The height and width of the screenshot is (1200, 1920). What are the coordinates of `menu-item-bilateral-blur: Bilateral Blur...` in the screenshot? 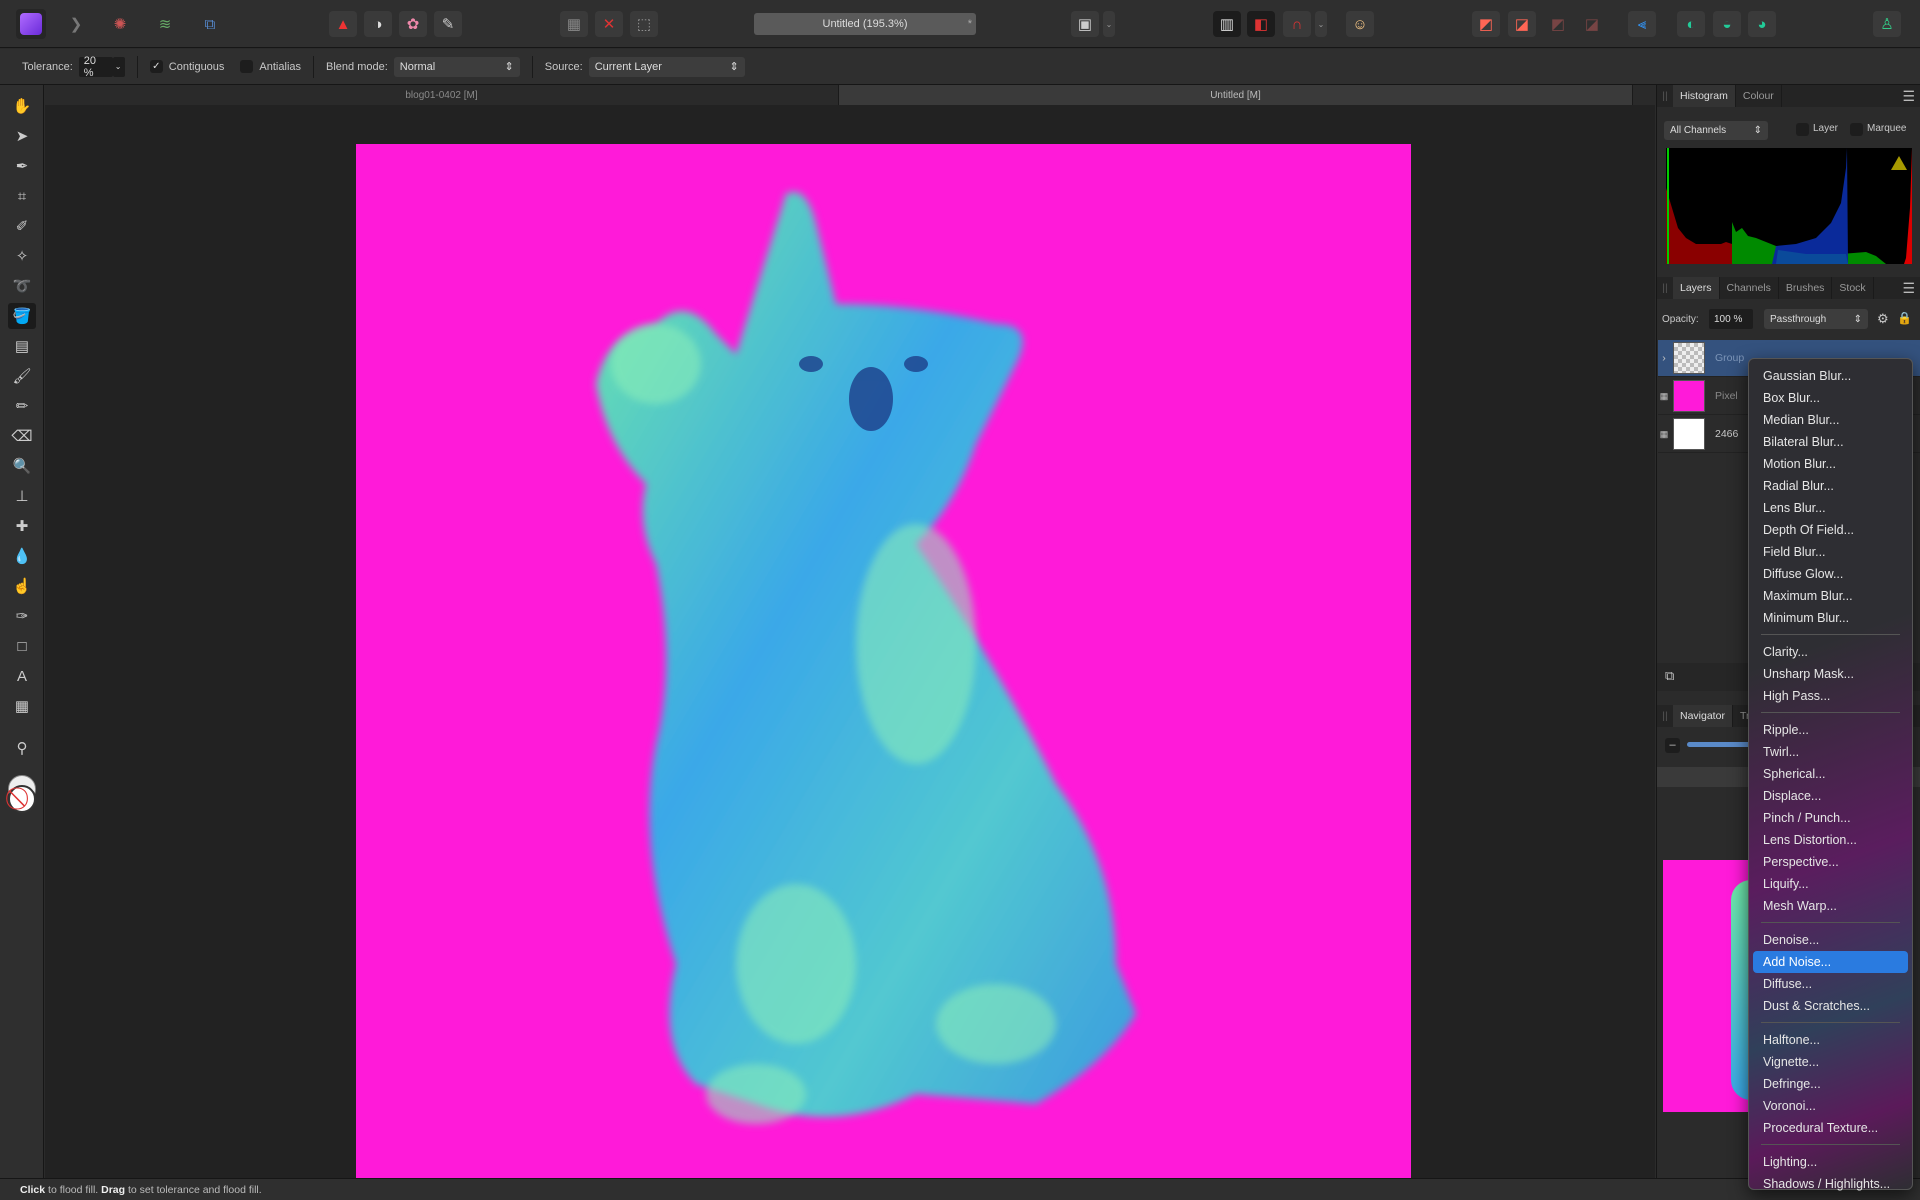 It's located at (1830, 442).